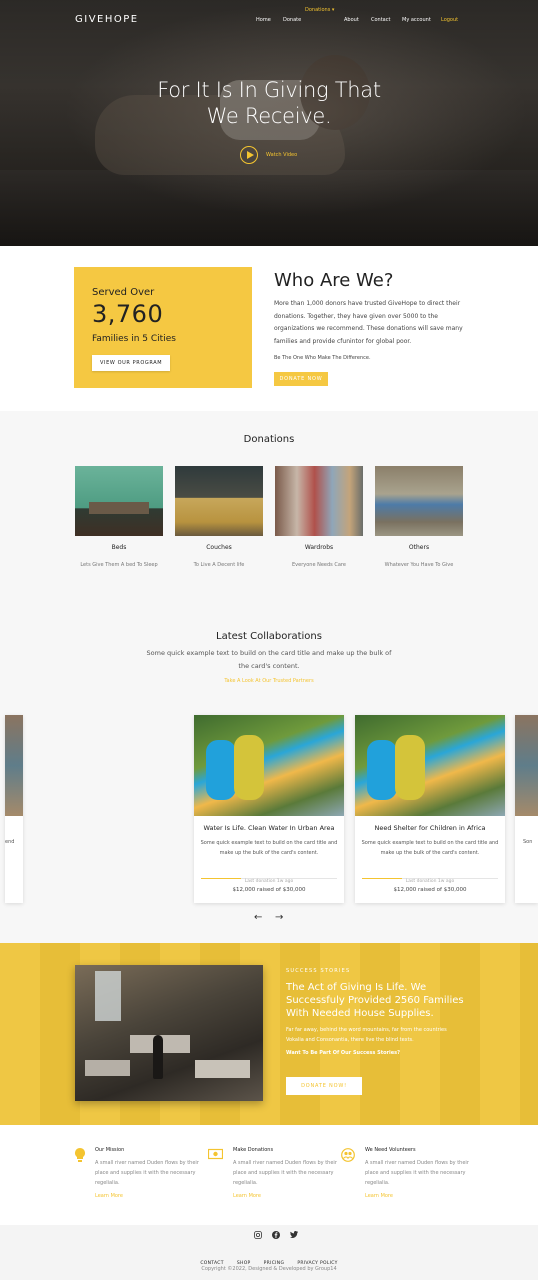  I want to click on success-label: SUCCESS STORIES, so click(318, 971).